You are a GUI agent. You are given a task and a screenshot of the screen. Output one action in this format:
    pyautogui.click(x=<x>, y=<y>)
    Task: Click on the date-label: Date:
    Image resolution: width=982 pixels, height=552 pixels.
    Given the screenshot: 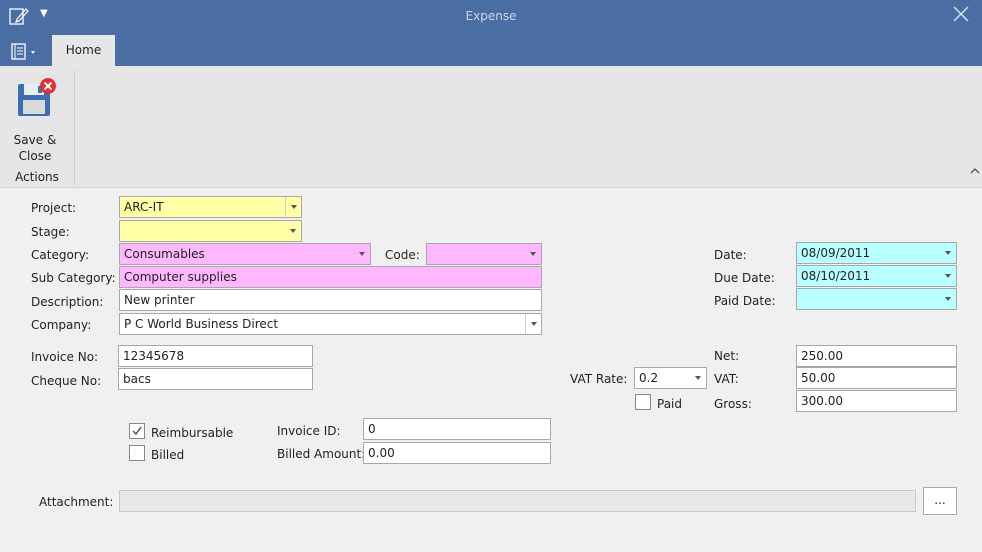 What is the action you would take?
    pyautogui.click(x=730, y=255)
    